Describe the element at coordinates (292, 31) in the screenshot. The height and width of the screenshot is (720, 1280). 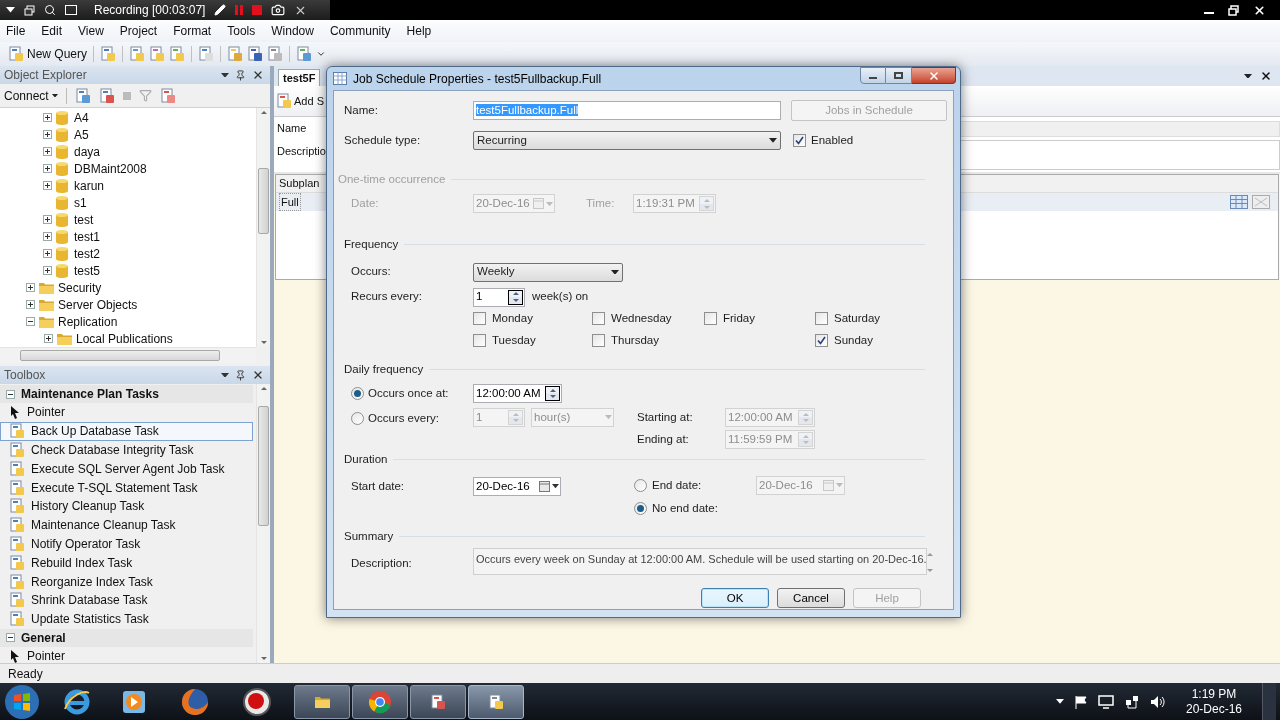
I see `menu-item: Window` at that location.